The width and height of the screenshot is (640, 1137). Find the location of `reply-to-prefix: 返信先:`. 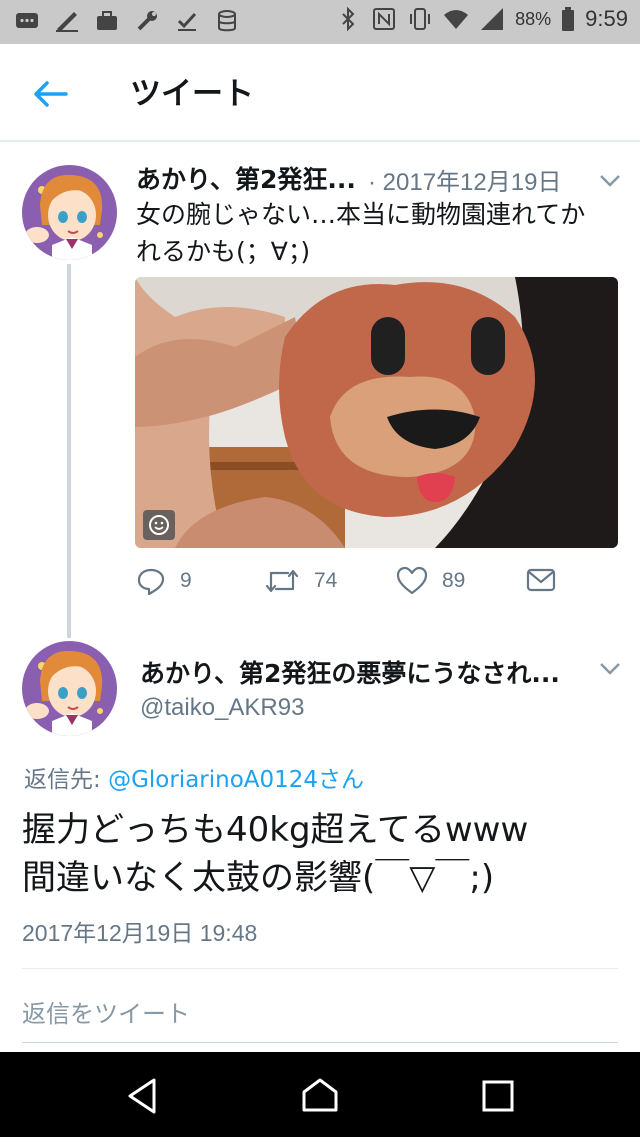

reply-to-prefix: 返信先: is located at coordinates (66, 780).